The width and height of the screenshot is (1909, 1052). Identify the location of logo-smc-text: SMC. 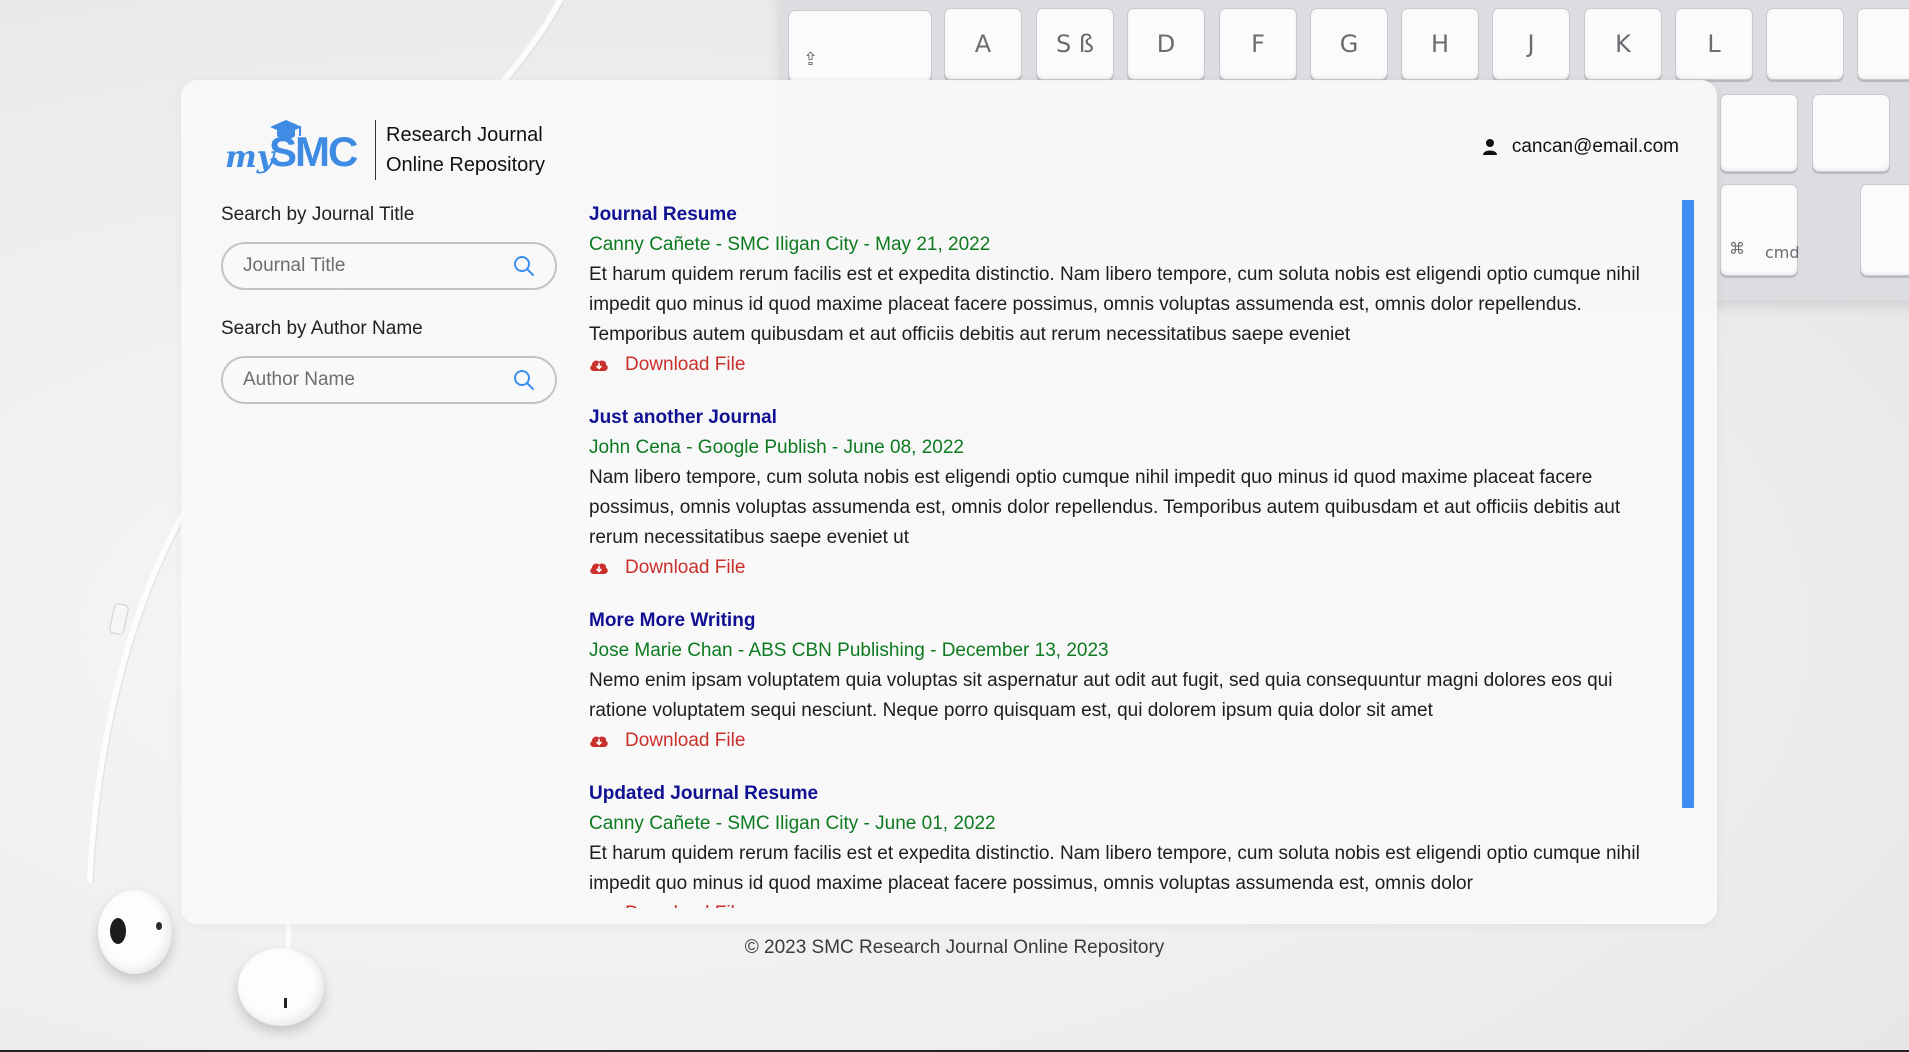
(313, 151).